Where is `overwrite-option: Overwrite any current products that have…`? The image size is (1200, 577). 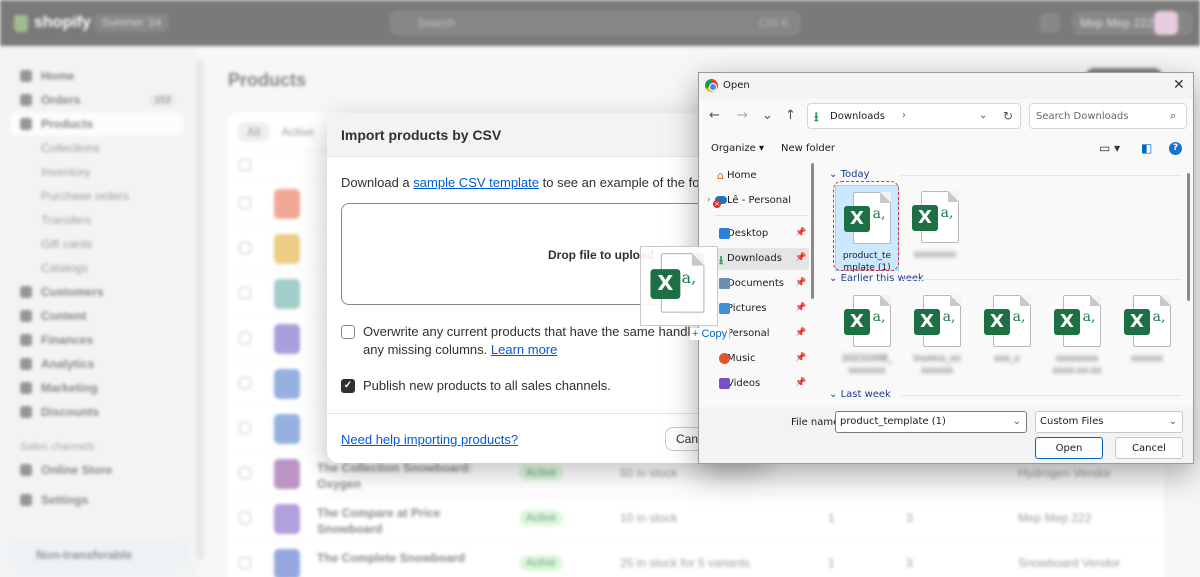 overwrite-option: Overwrite any current products that have… is located at coordinates (530, 341).